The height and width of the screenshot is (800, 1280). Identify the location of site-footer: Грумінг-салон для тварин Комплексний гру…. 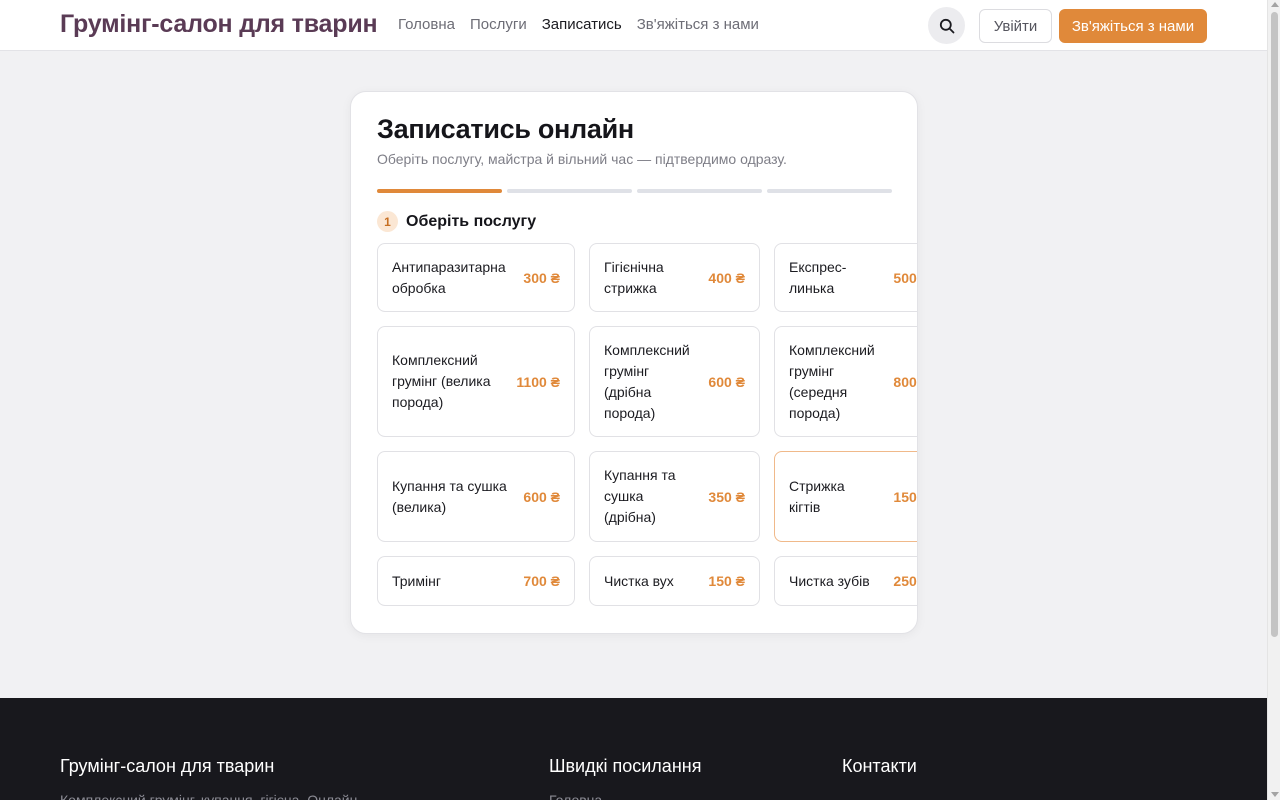
(633, 749).